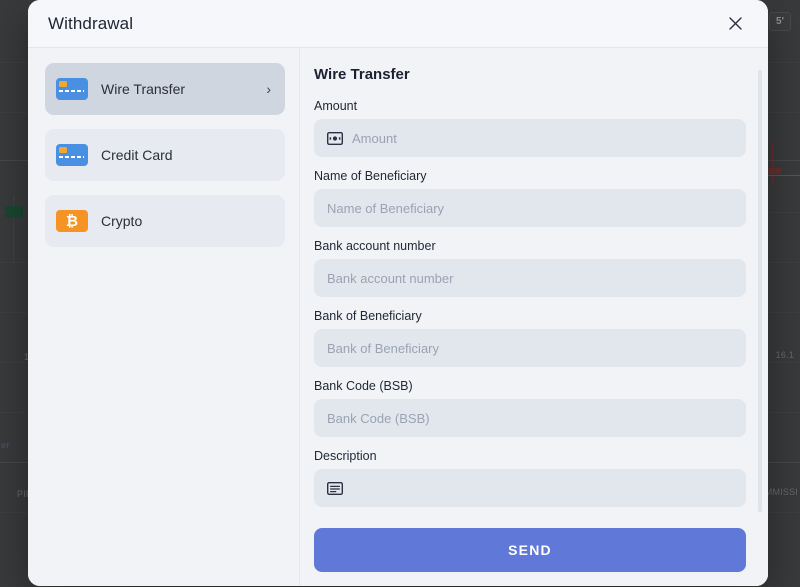  Describe the element at coordinates (374, 138) in the screenshot. I see `amount-placeholder: Amount` at that location.